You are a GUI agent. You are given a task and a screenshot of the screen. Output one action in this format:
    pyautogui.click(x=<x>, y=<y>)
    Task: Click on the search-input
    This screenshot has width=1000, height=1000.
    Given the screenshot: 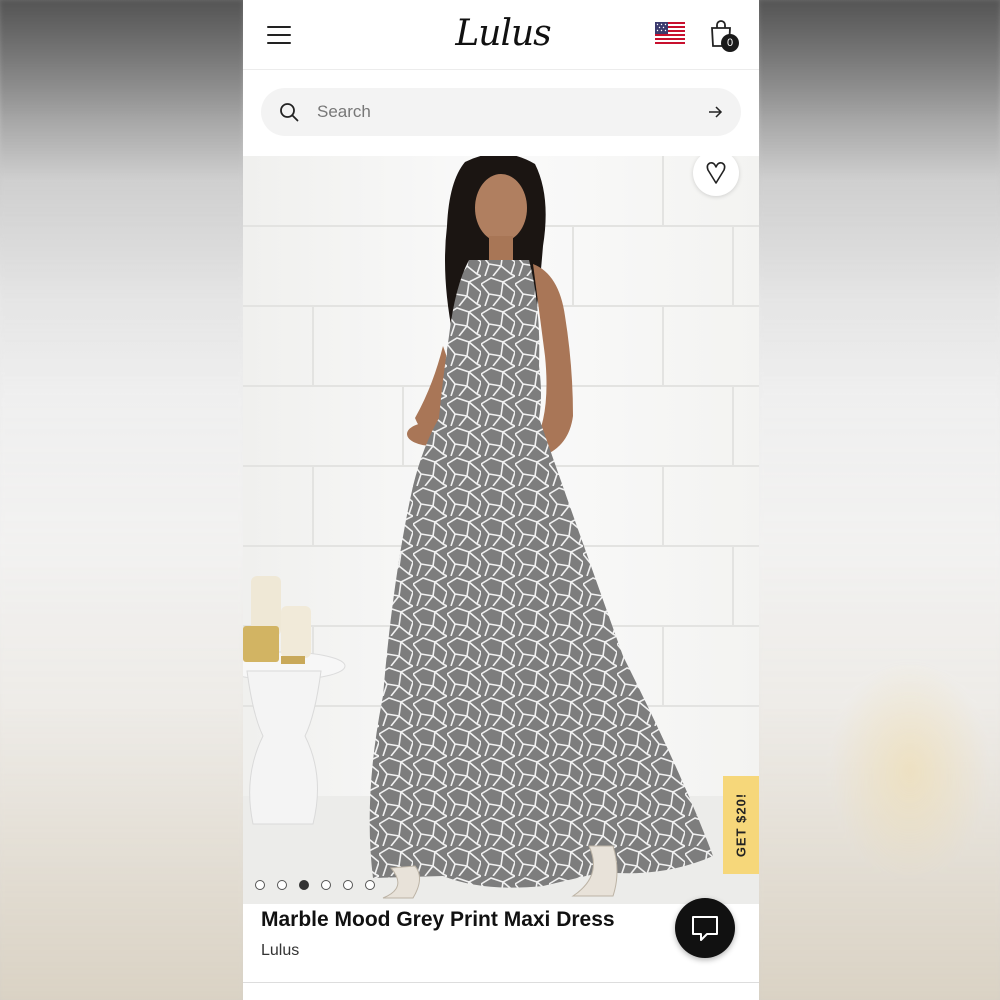 What is the action you would take?
    pyautogui.click(x=502, y=112)
    